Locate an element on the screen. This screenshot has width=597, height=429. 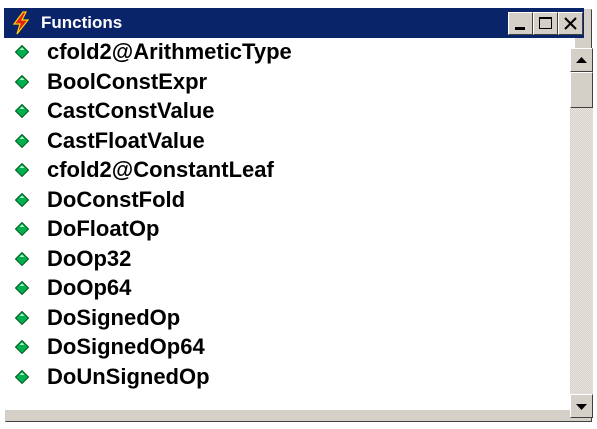
list-item: DoSignedOp64 is located at coordinates (289, 348).